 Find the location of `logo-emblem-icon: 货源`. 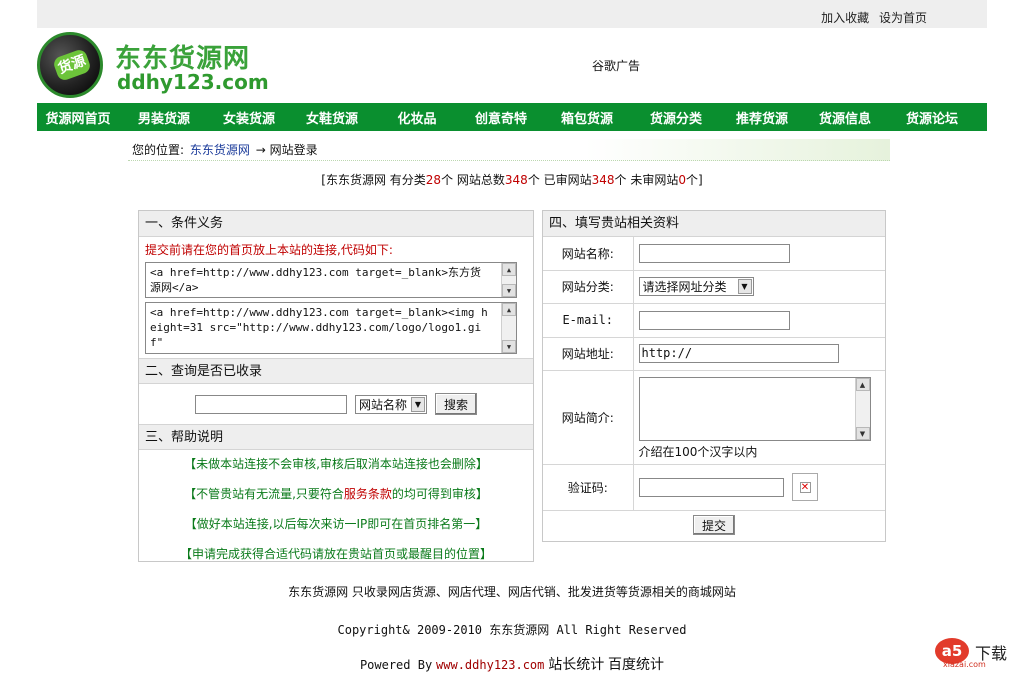

logo-emblem-icon: 货源 is located at coordinates (70, 65).